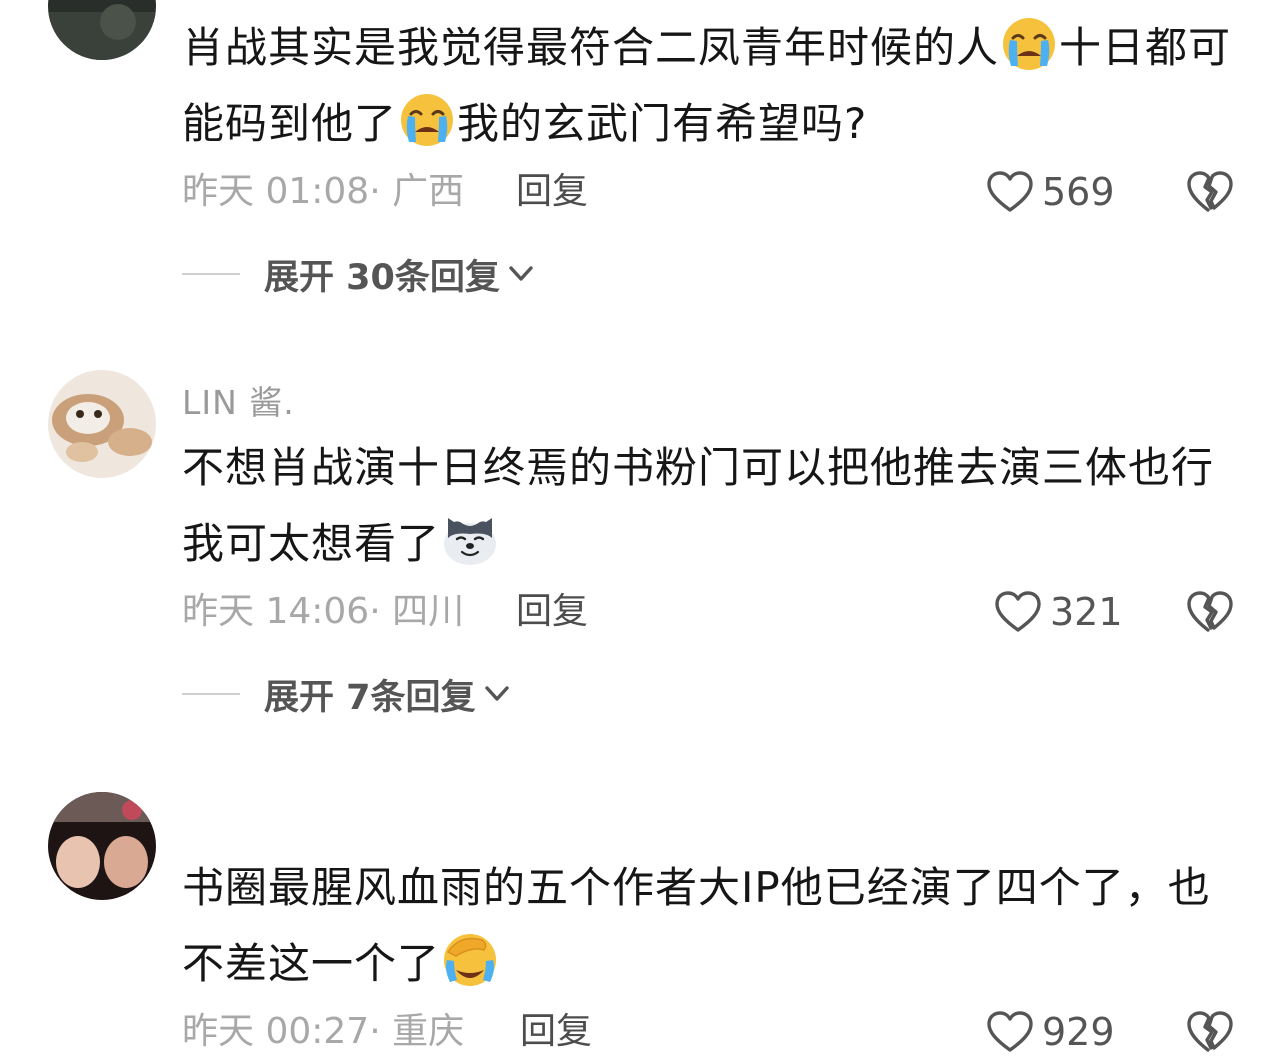  I want to click on timestamp: 昨天 14:06, so click(276, 611).